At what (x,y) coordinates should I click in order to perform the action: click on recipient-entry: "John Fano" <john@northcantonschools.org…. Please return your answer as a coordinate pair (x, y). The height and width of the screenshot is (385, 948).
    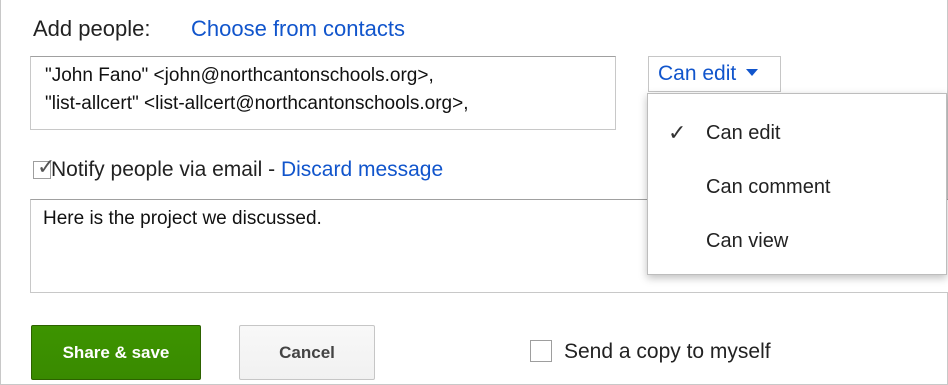
    Looking at the image, I should click on (239, 75).